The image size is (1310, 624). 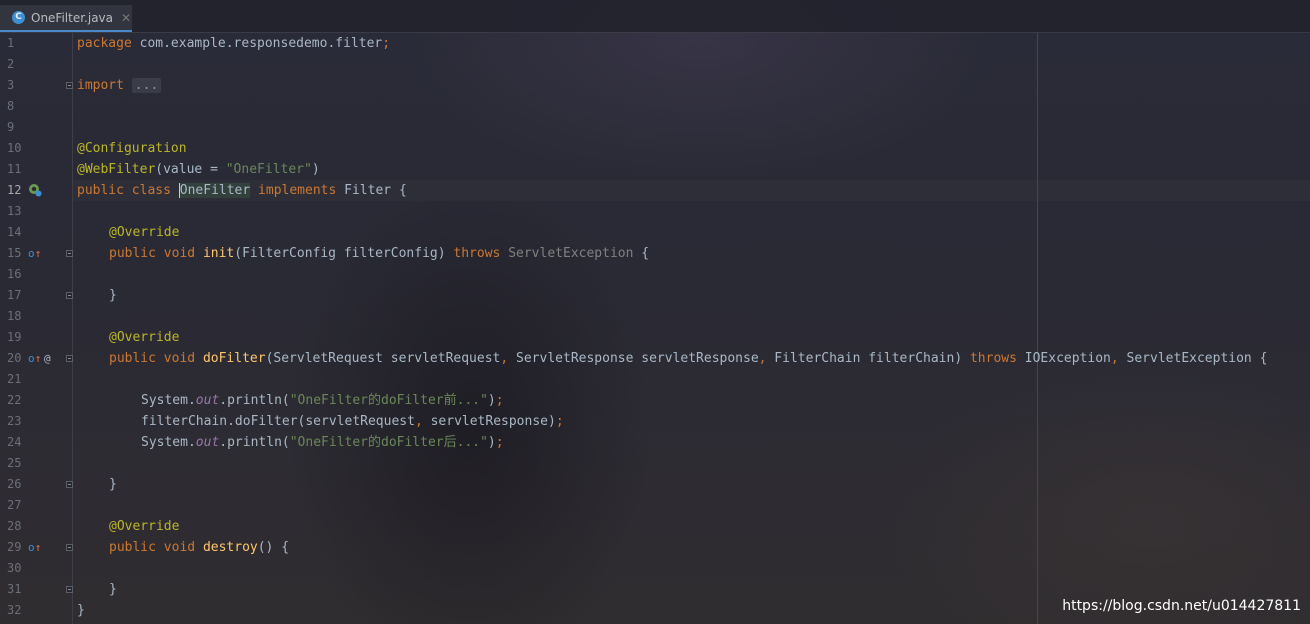 I want to click on code-line: @Configuration, so click(x=132, y=148).